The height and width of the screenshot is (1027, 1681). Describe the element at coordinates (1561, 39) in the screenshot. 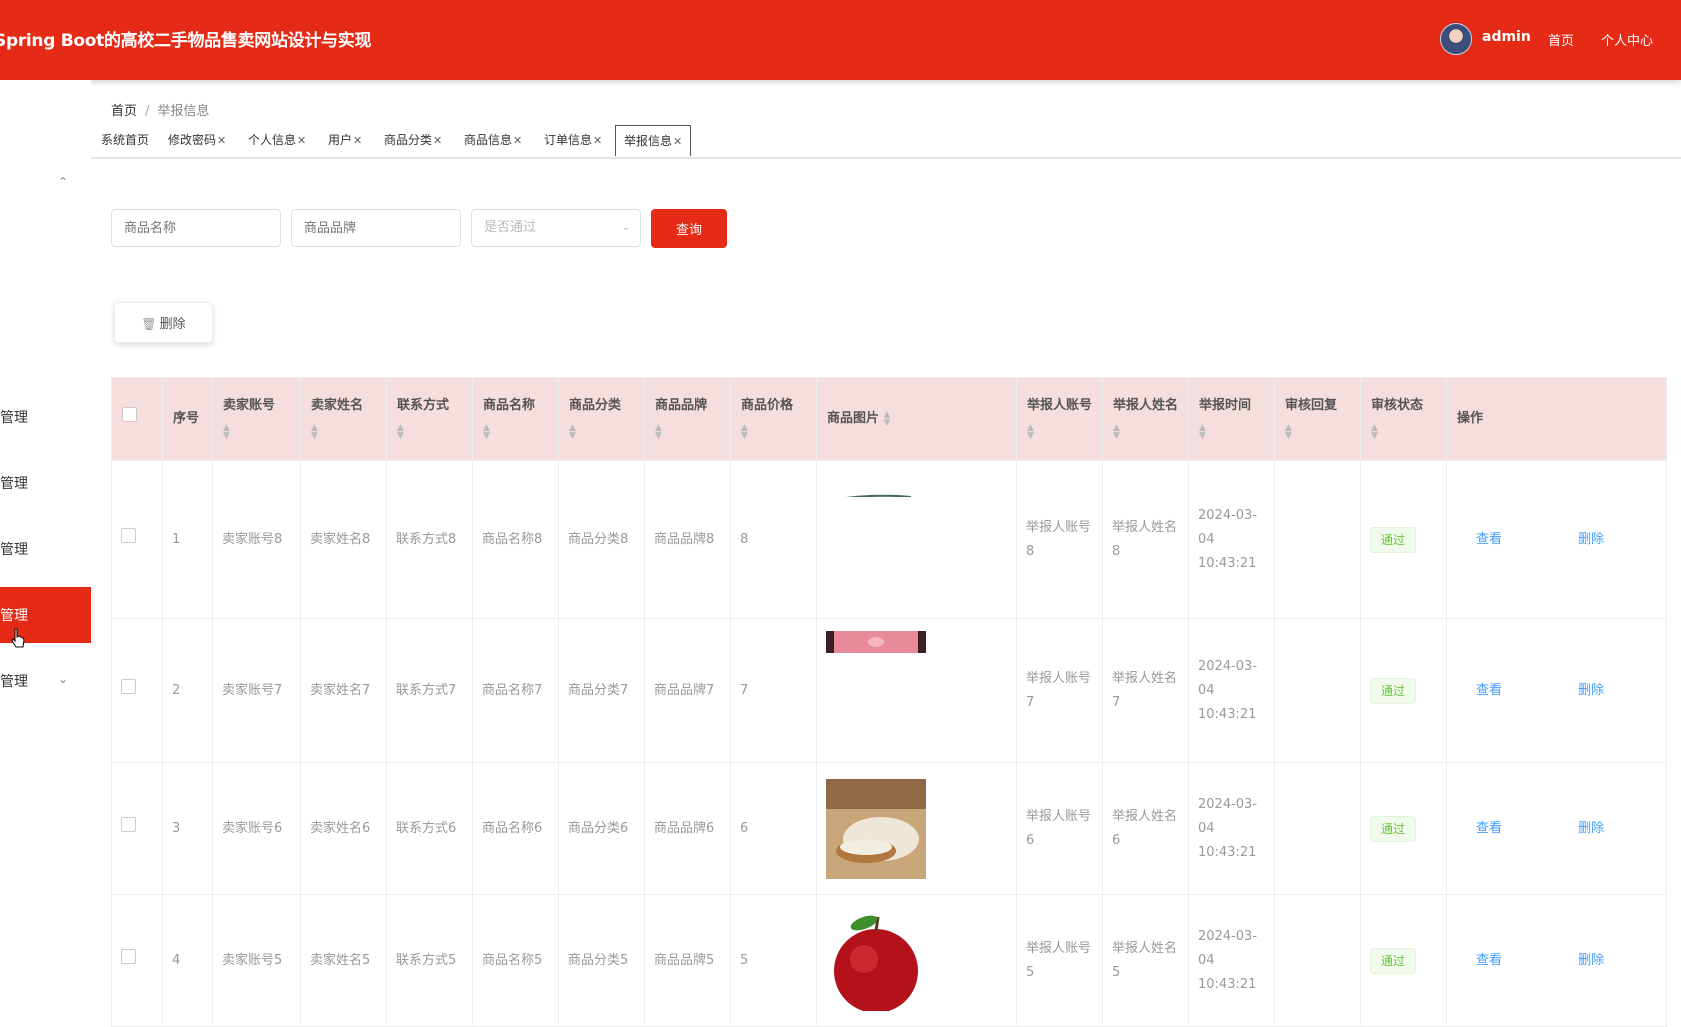

I see `nav-home-link: 首页` at that location.